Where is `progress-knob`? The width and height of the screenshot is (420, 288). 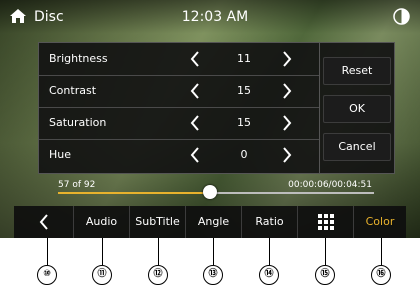
progress-knob is located at coordinates (209, 192).